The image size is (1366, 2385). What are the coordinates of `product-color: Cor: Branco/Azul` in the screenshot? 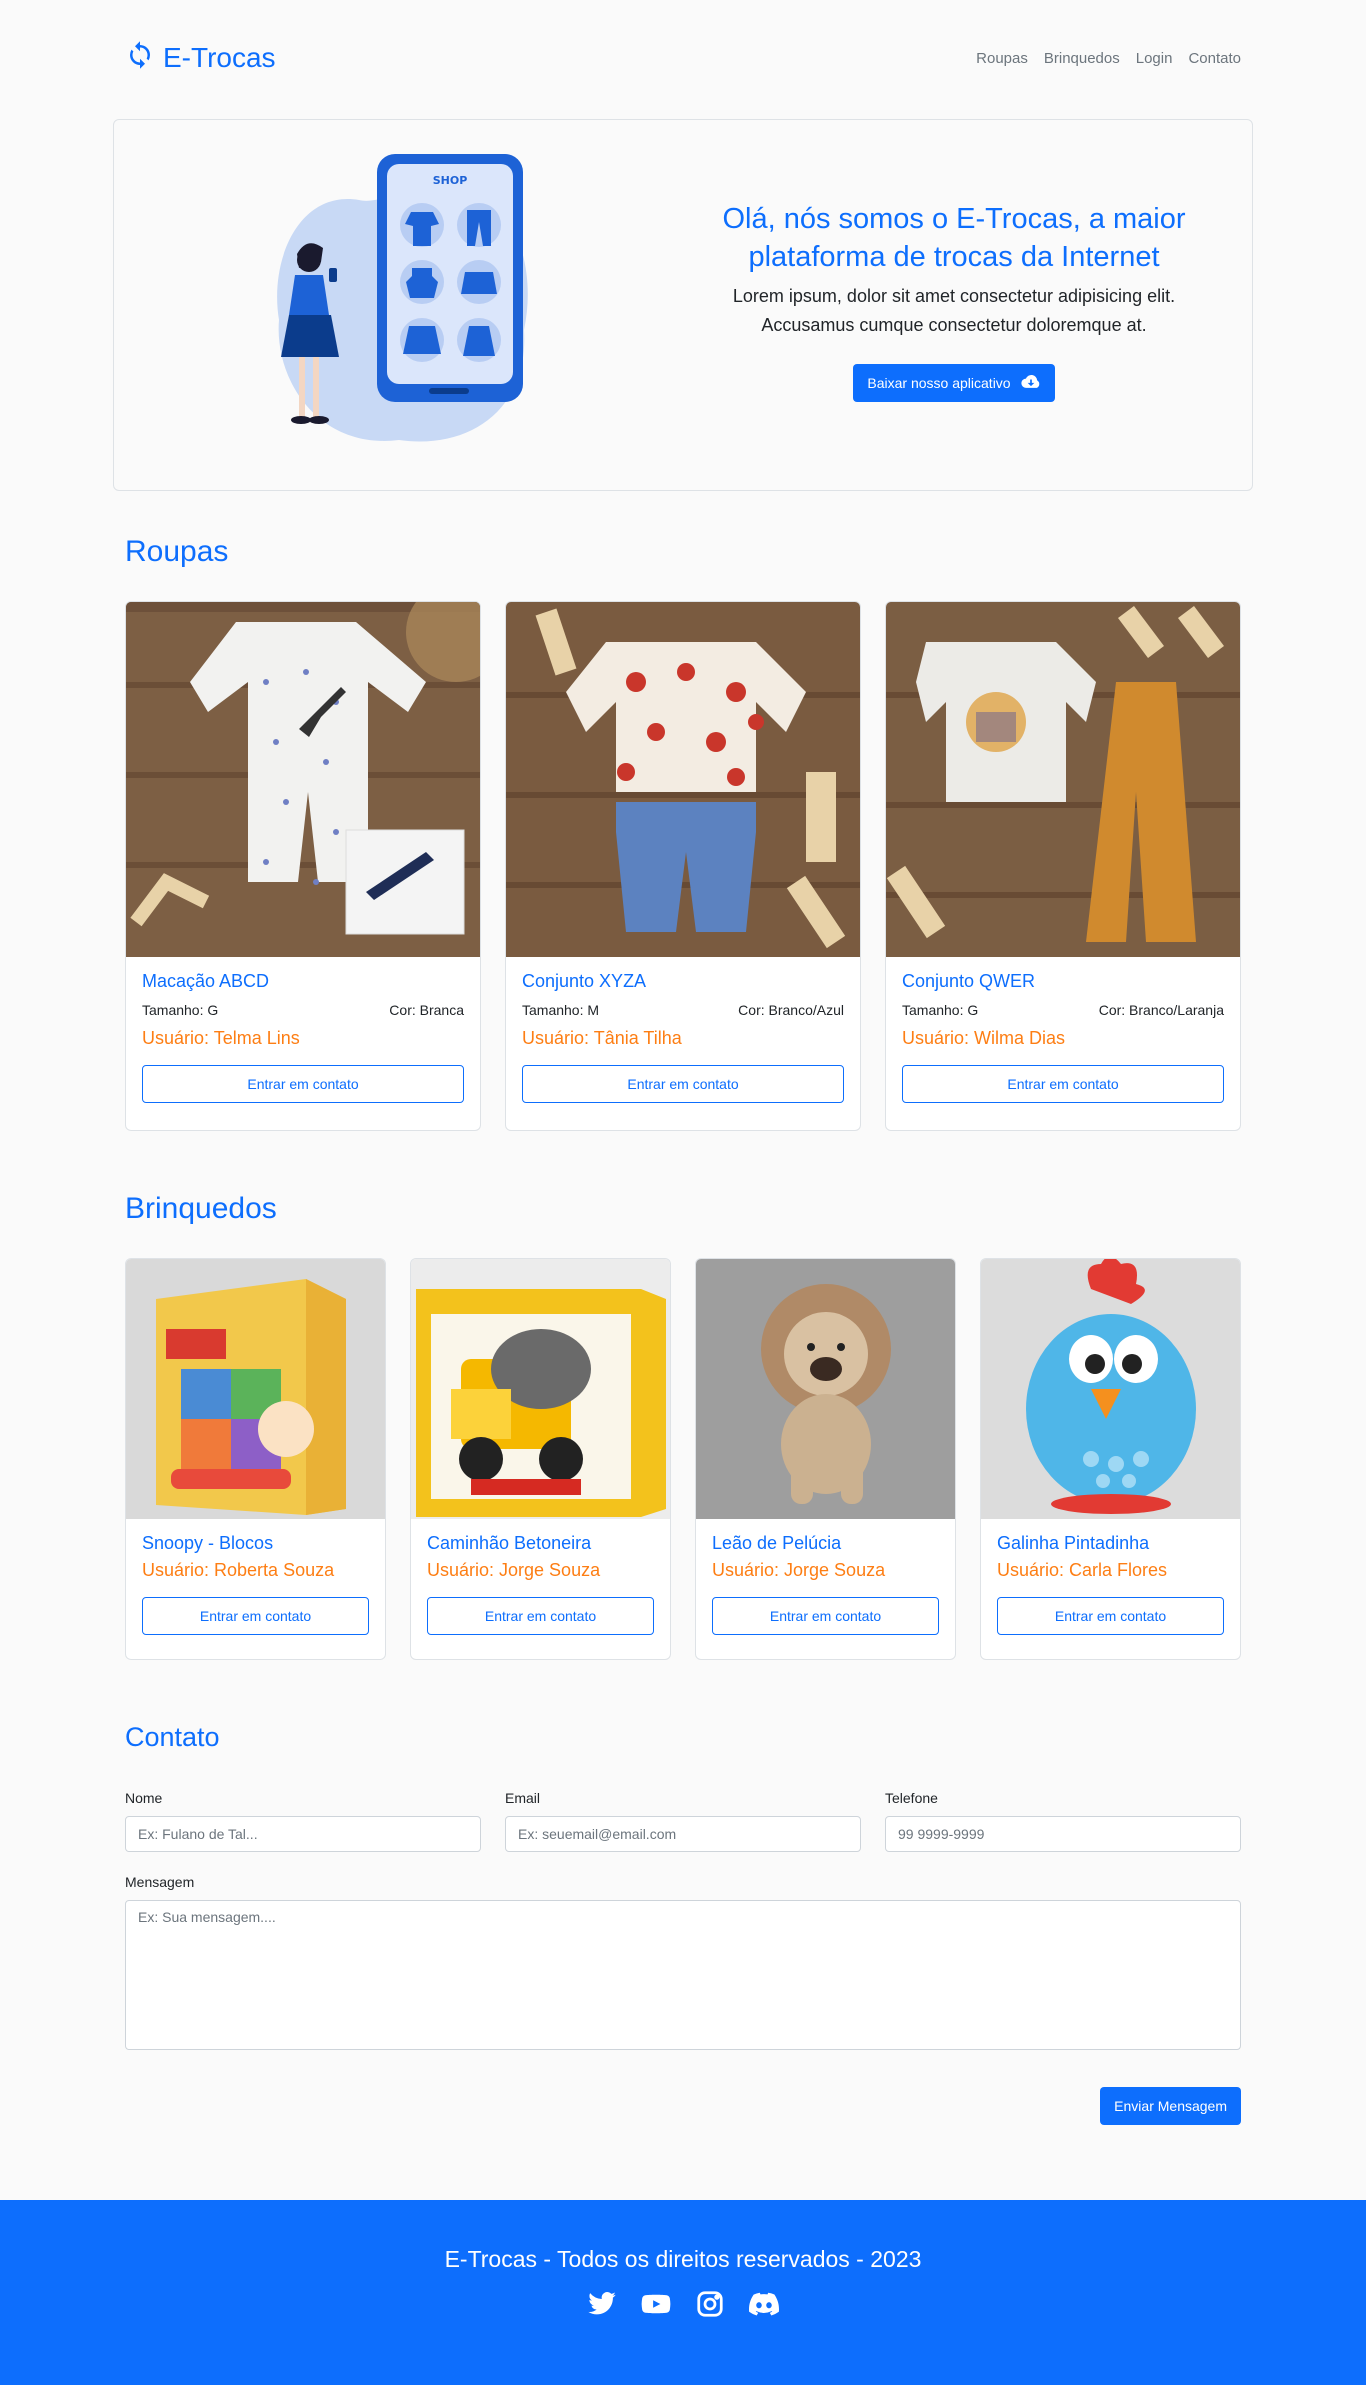 It's located at (791, 1010).